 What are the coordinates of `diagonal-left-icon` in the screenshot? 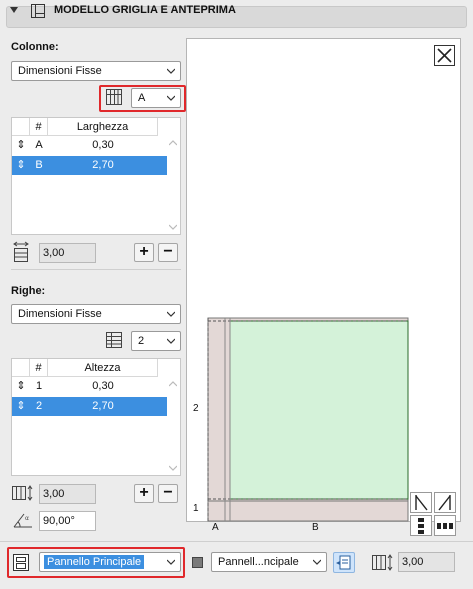 It's located at (421, 503).